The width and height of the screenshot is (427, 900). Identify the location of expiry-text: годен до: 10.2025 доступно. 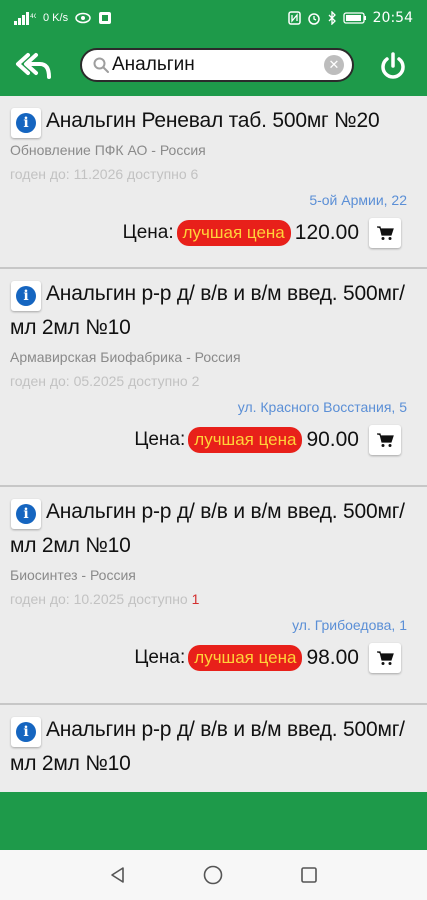
(101, 599).